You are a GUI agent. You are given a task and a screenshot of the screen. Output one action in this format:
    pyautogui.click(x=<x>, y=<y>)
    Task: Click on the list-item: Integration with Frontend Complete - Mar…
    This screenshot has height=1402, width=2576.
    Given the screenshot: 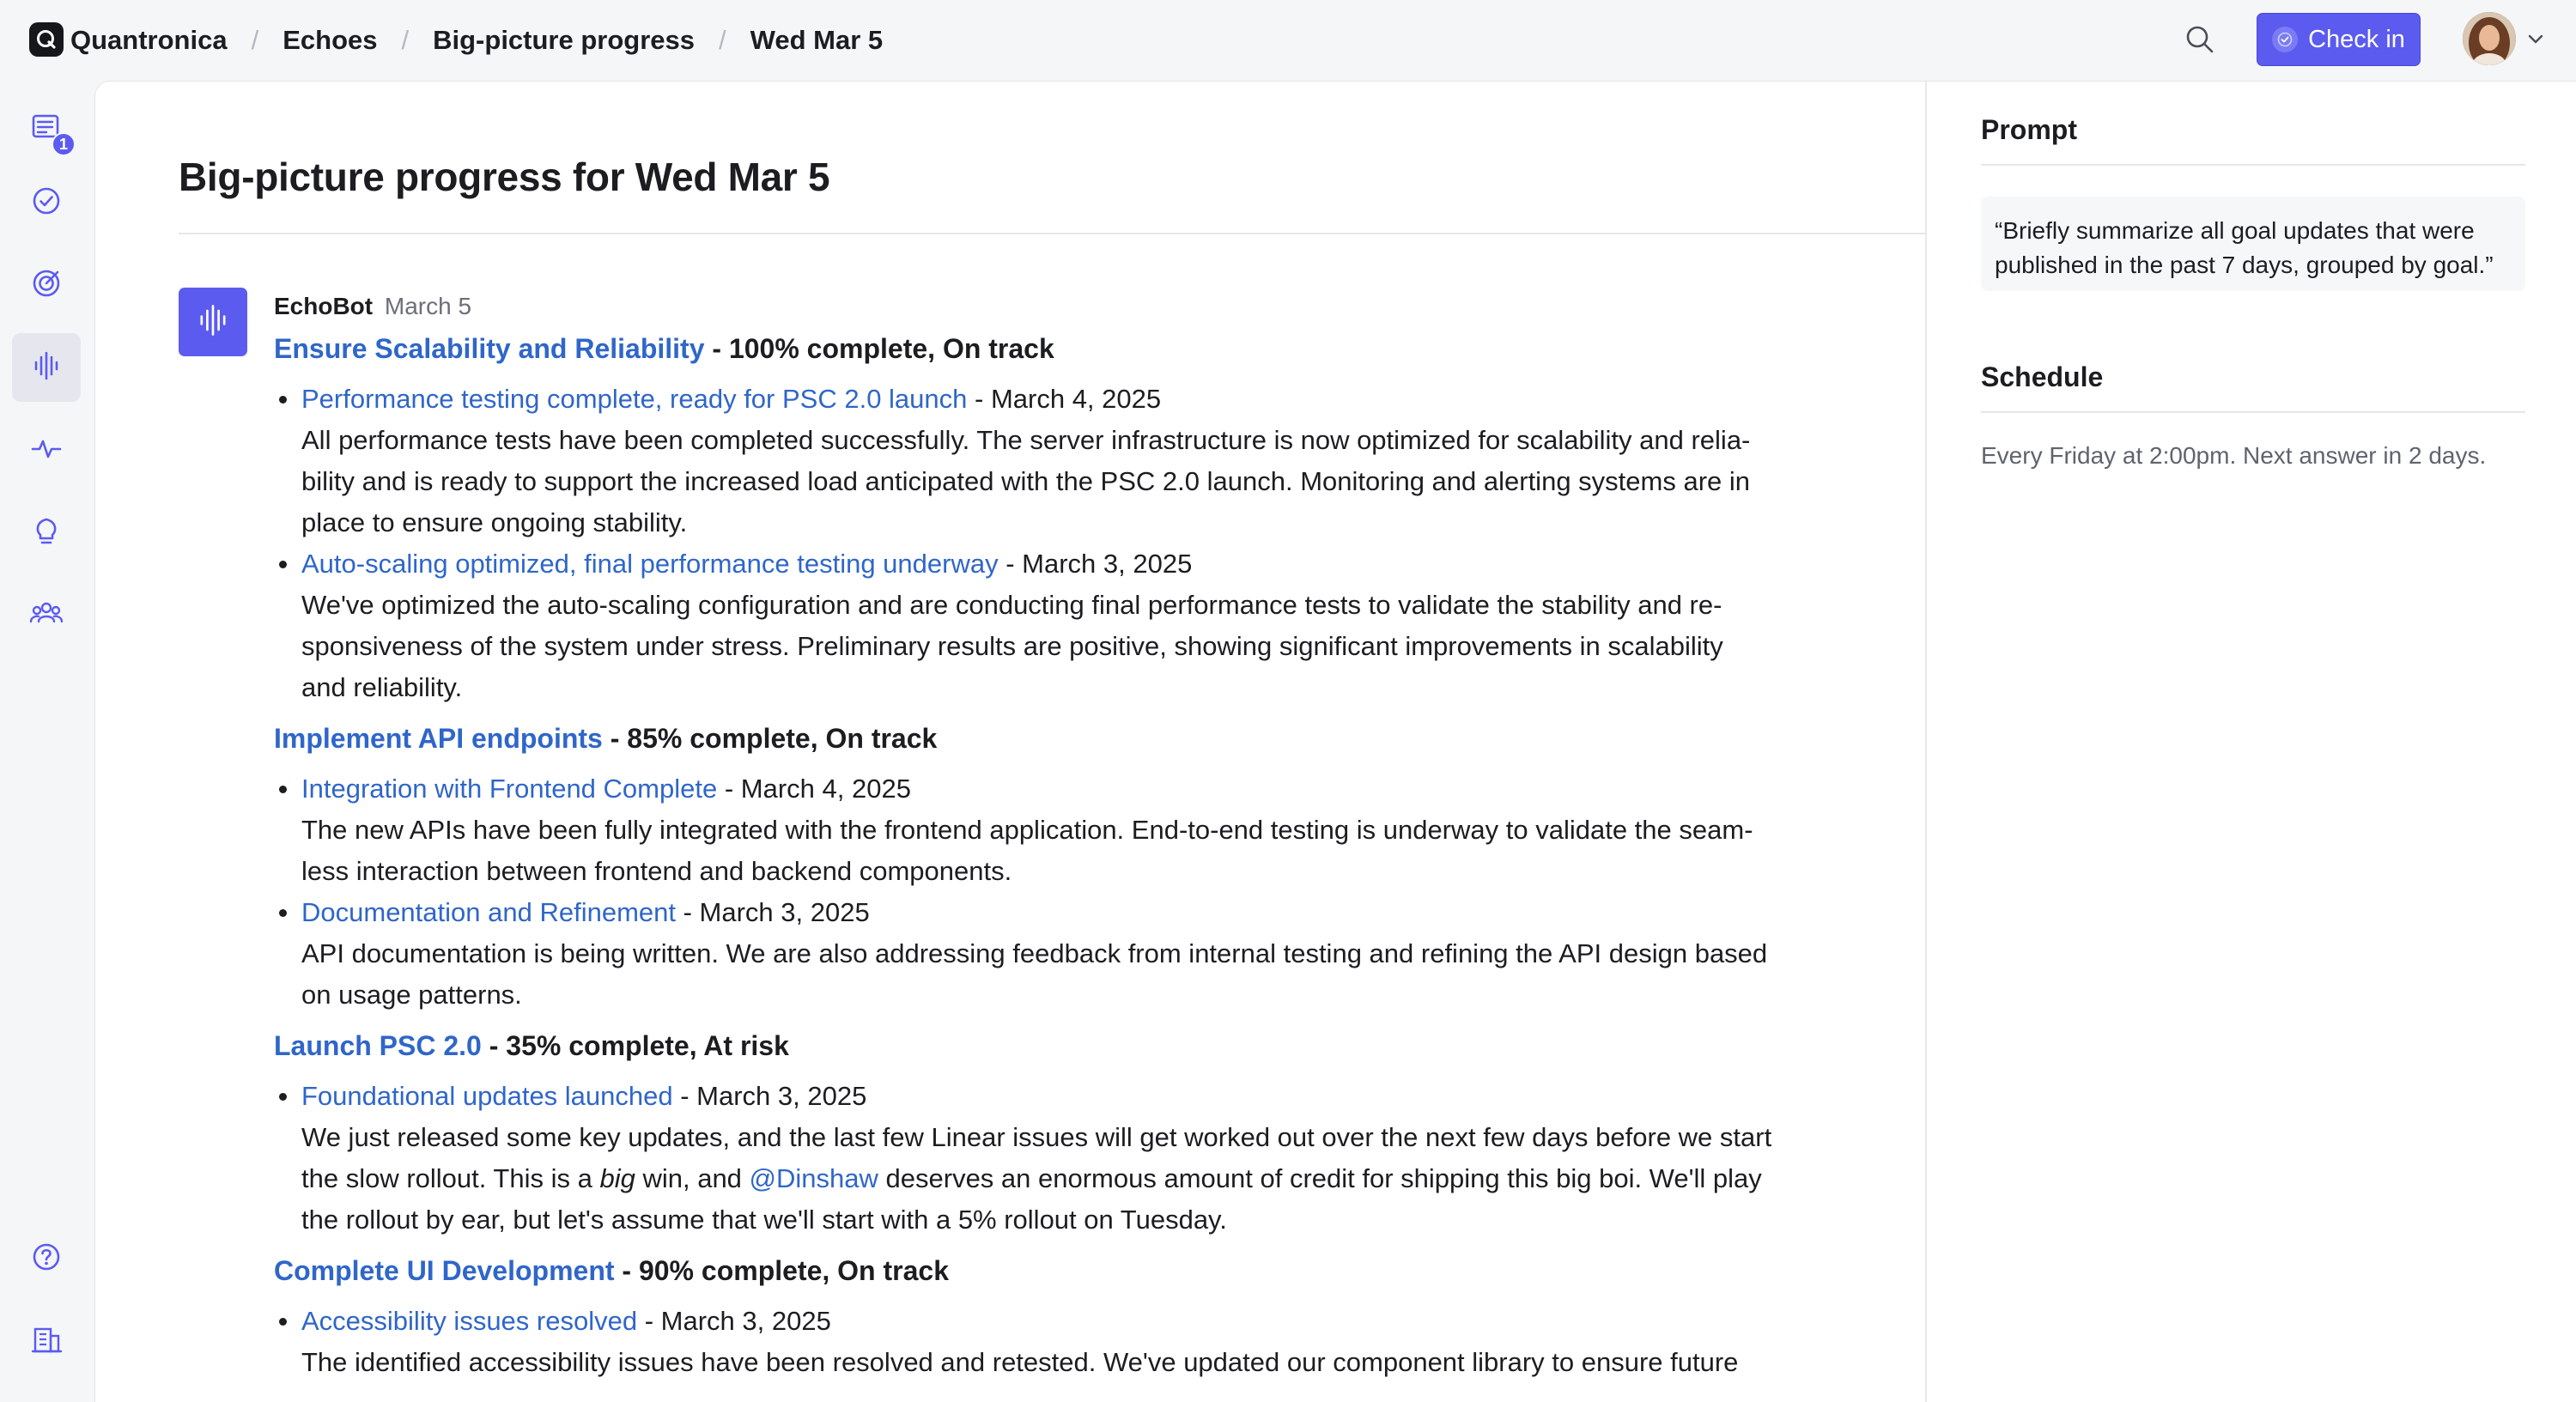 What is the action you would take?
    pyautogui.click(x=1102, y=830)
    